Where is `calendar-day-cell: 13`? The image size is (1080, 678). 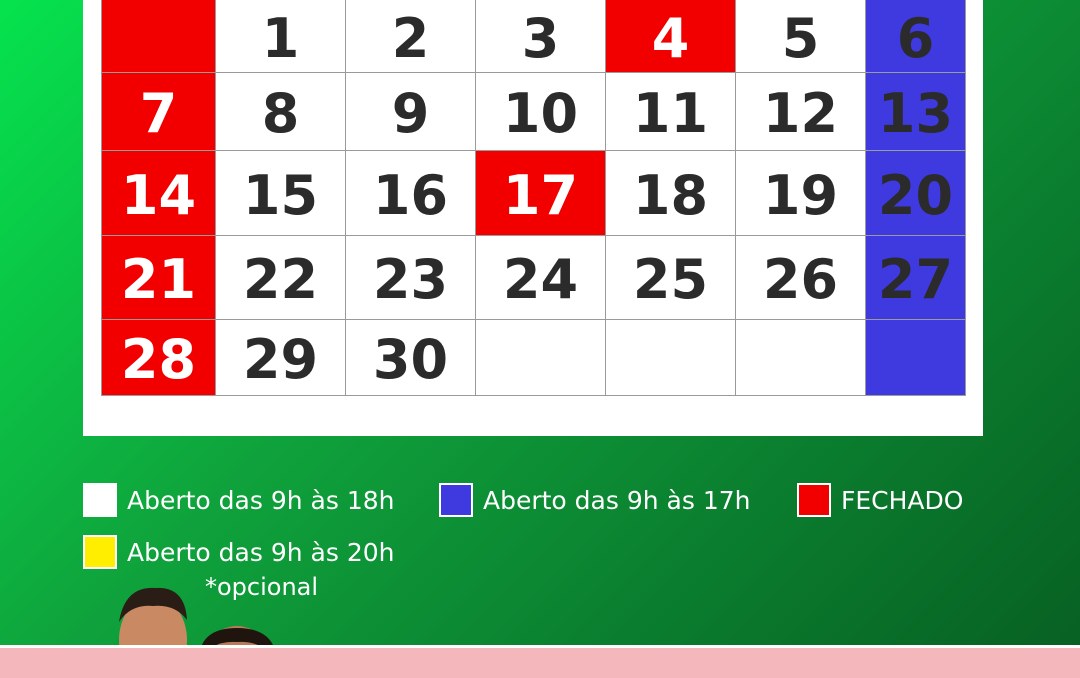
calendar-day-cell: 13 is located at coordinates (916, 112).